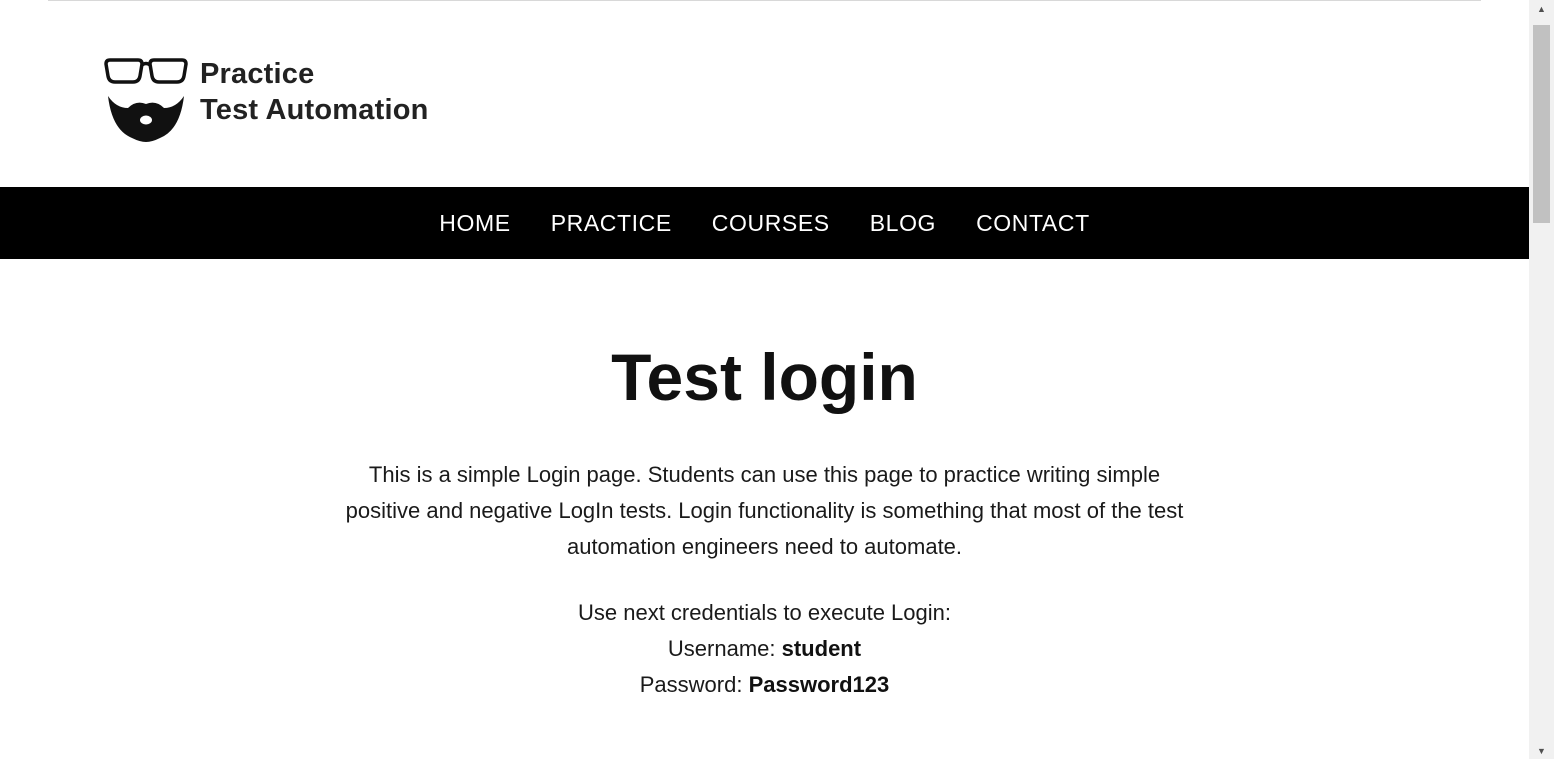 This screenshot has width=1554, height=759. Describe the element at coordinates (314, 92) in the screenshot. I see `logo-text: Practice Test Automation` at that location.